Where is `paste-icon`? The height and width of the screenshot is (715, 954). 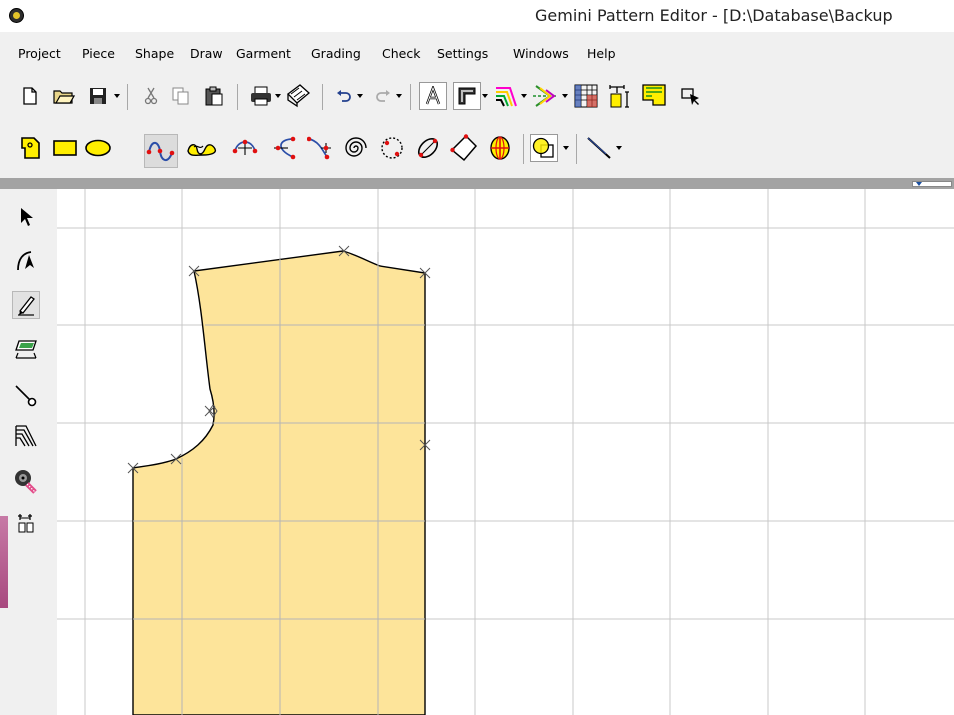 paste-icon is located at coordinates (214, 96).